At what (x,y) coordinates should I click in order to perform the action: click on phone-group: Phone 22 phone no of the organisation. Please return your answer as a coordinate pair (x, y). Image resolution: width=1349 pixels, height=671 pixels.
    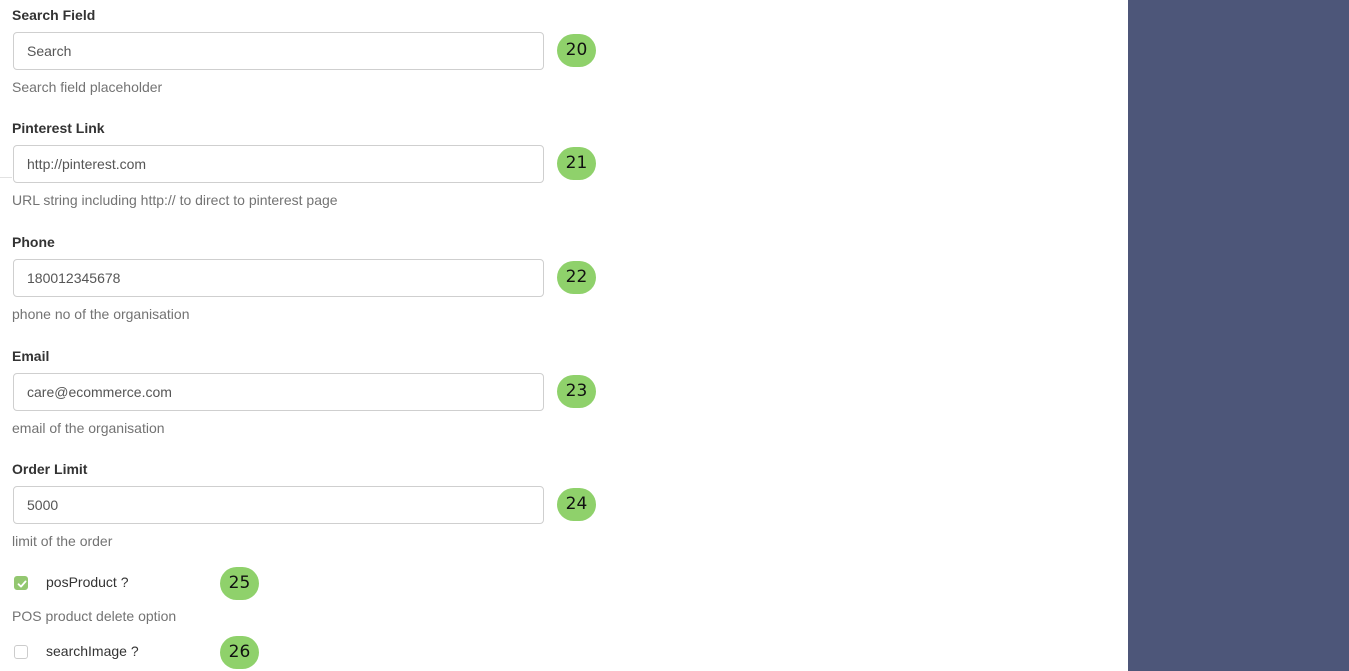
    Looking at the image, I should click on (312, 278).